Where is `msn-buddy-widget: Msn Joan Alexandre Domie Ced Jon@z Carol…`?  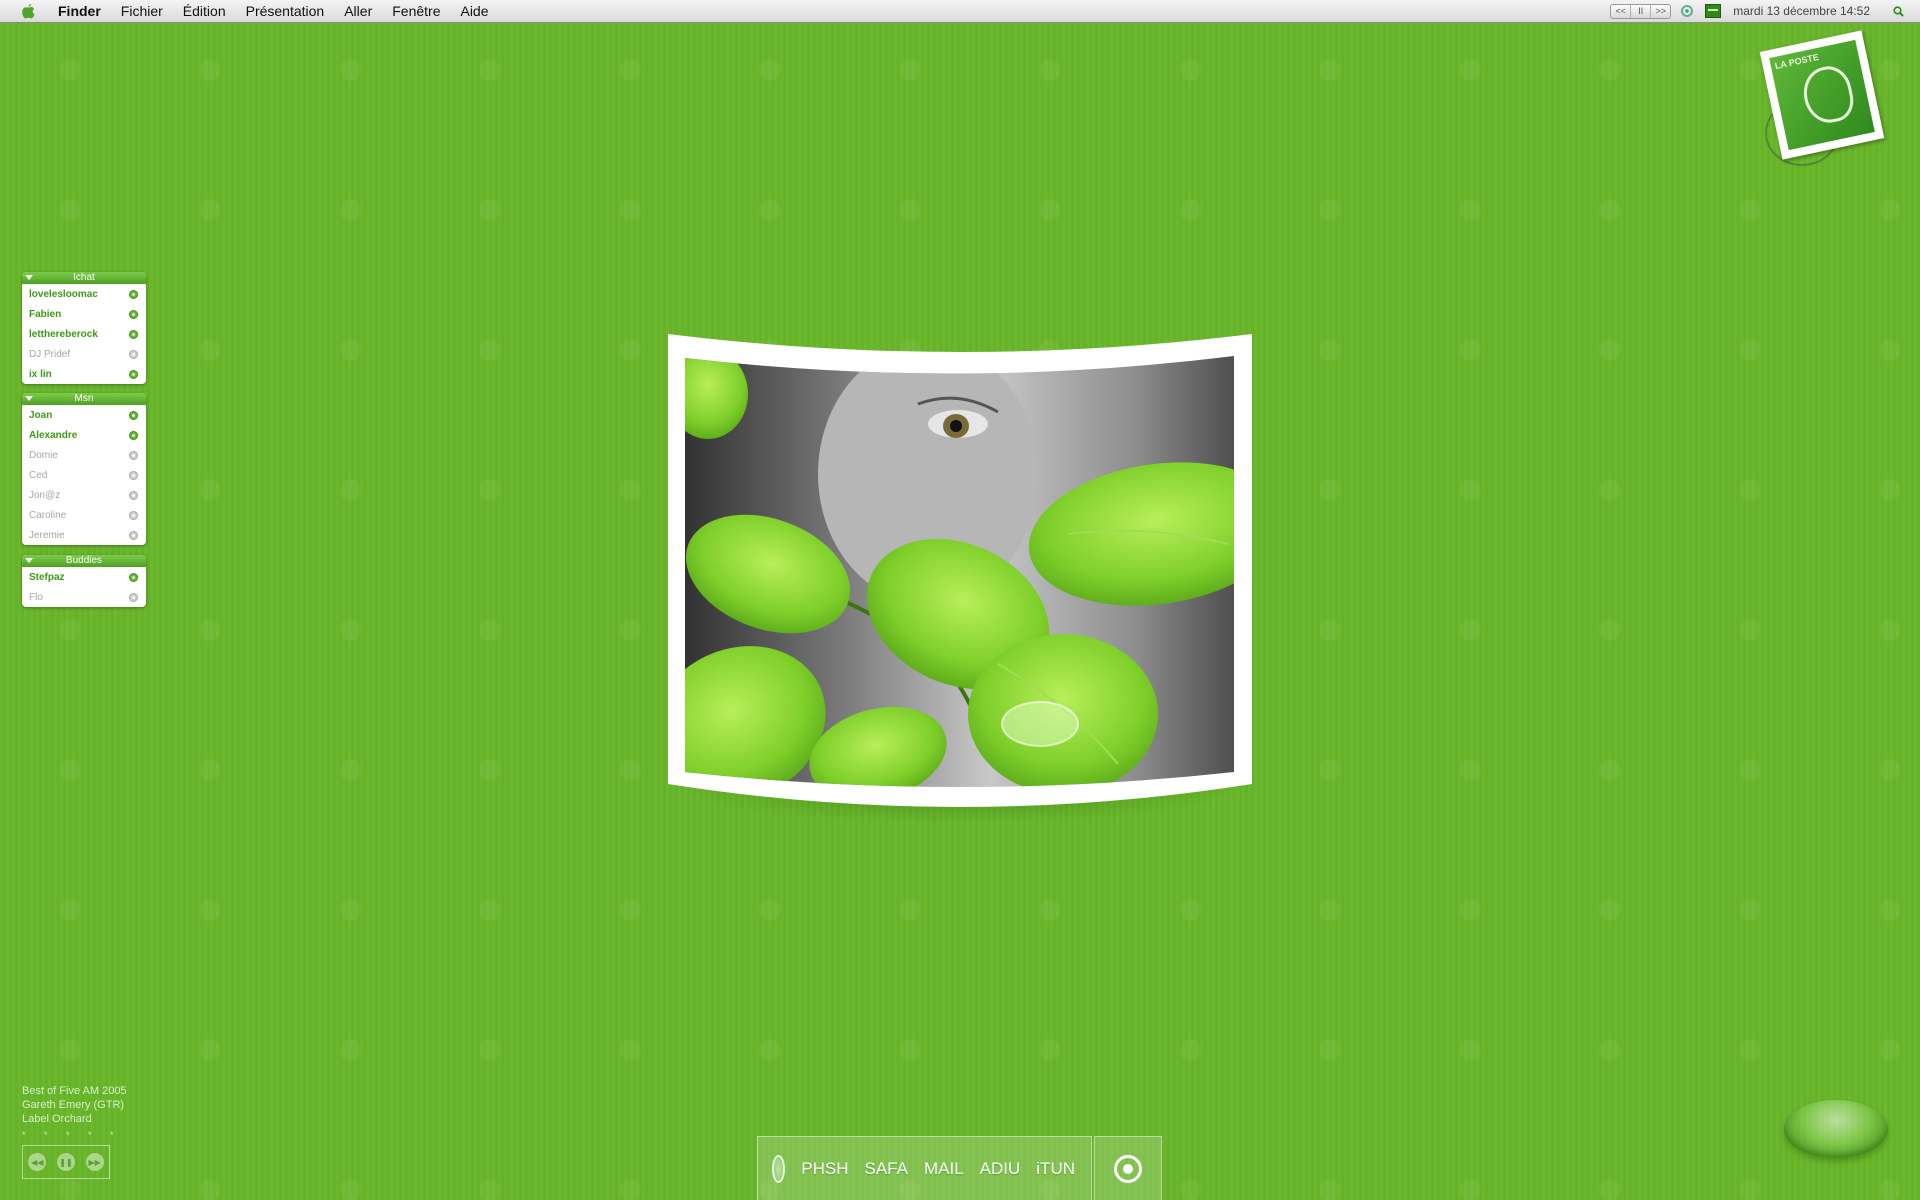
msn-buddy-widget: Msn Joan Alexandre Domie Ced Jon@z Carol… is located at coordinates (84, 469).